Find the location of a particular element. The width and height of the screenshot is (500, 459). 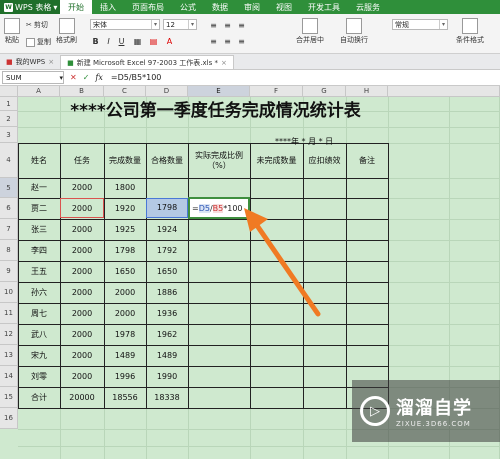

table-cell: 18338 is located at coordinates (167, 397).